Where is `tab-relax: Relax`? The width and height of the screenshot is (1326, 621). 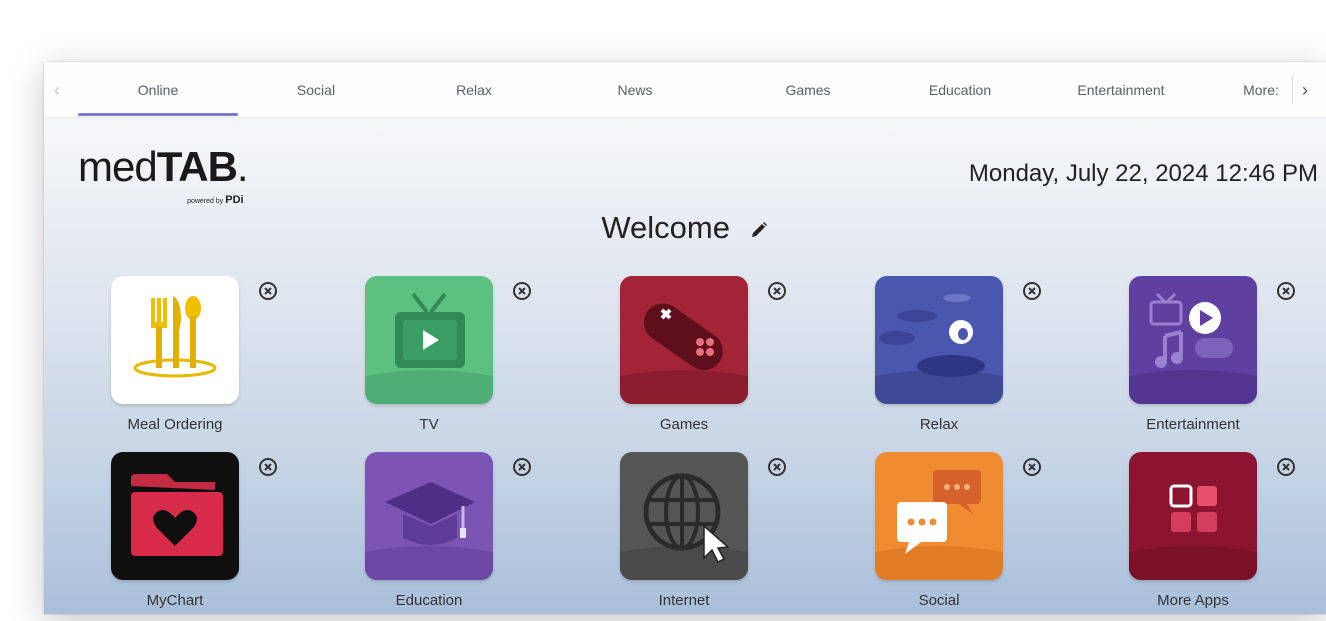 tab-relax: Relax is located at coordinates (474, 90).